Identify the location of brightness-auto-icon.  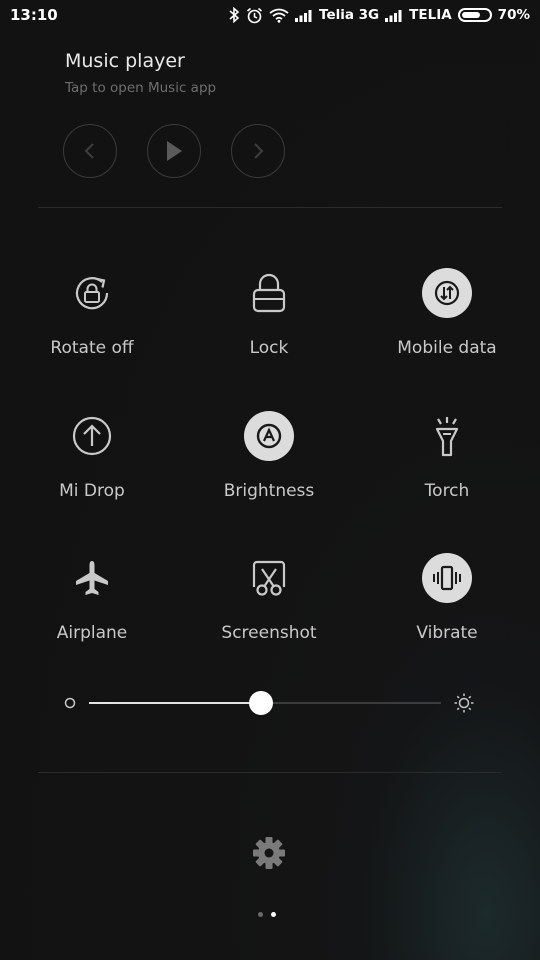
(269, 436).